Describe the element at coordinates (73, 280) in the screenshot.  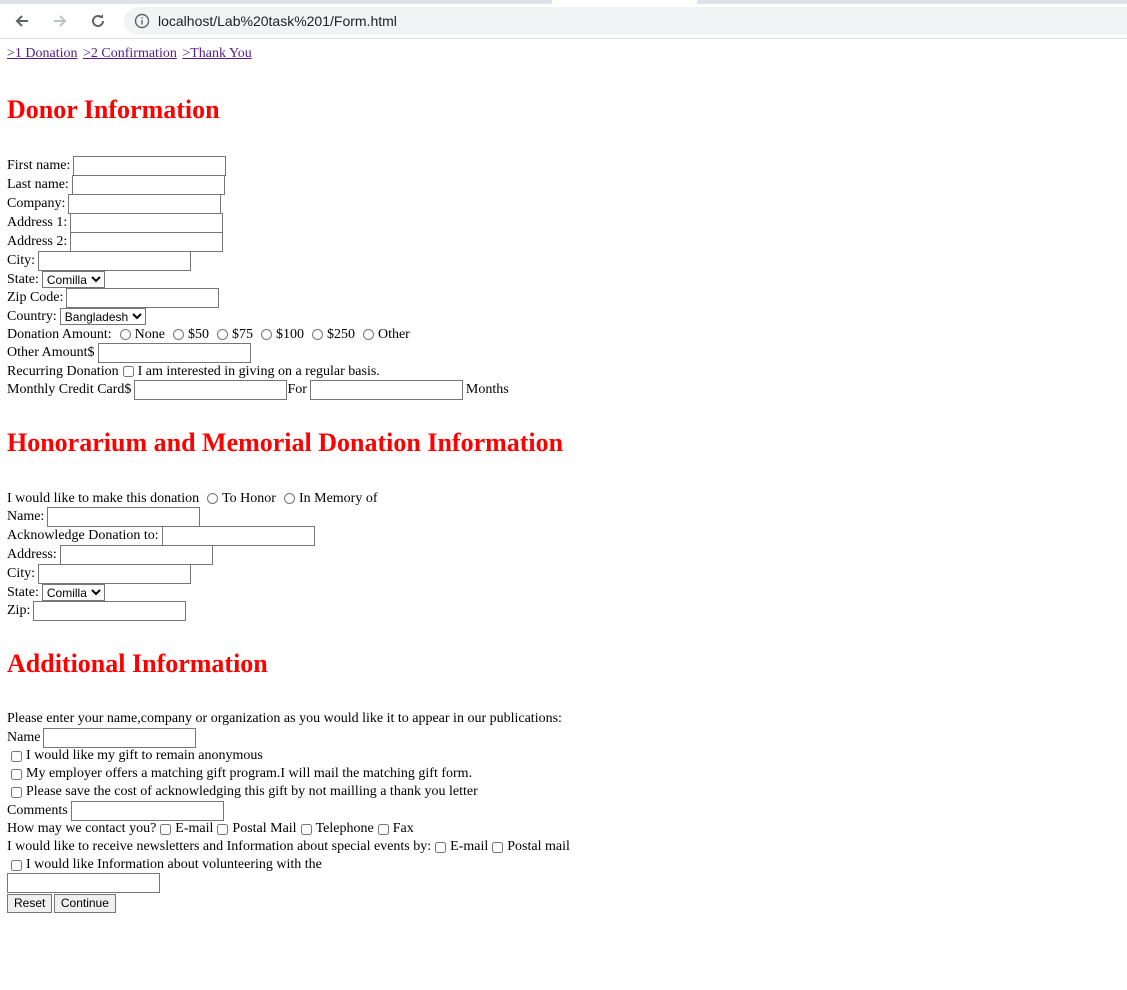
I see `state-select: Comilla` at that location.